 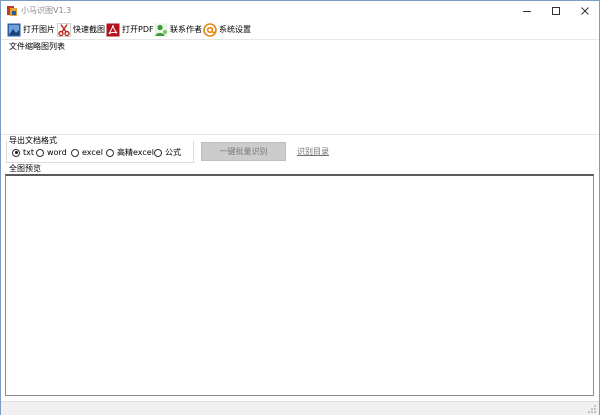 I want to click on radio-word: word, so click(x=51, y=152).